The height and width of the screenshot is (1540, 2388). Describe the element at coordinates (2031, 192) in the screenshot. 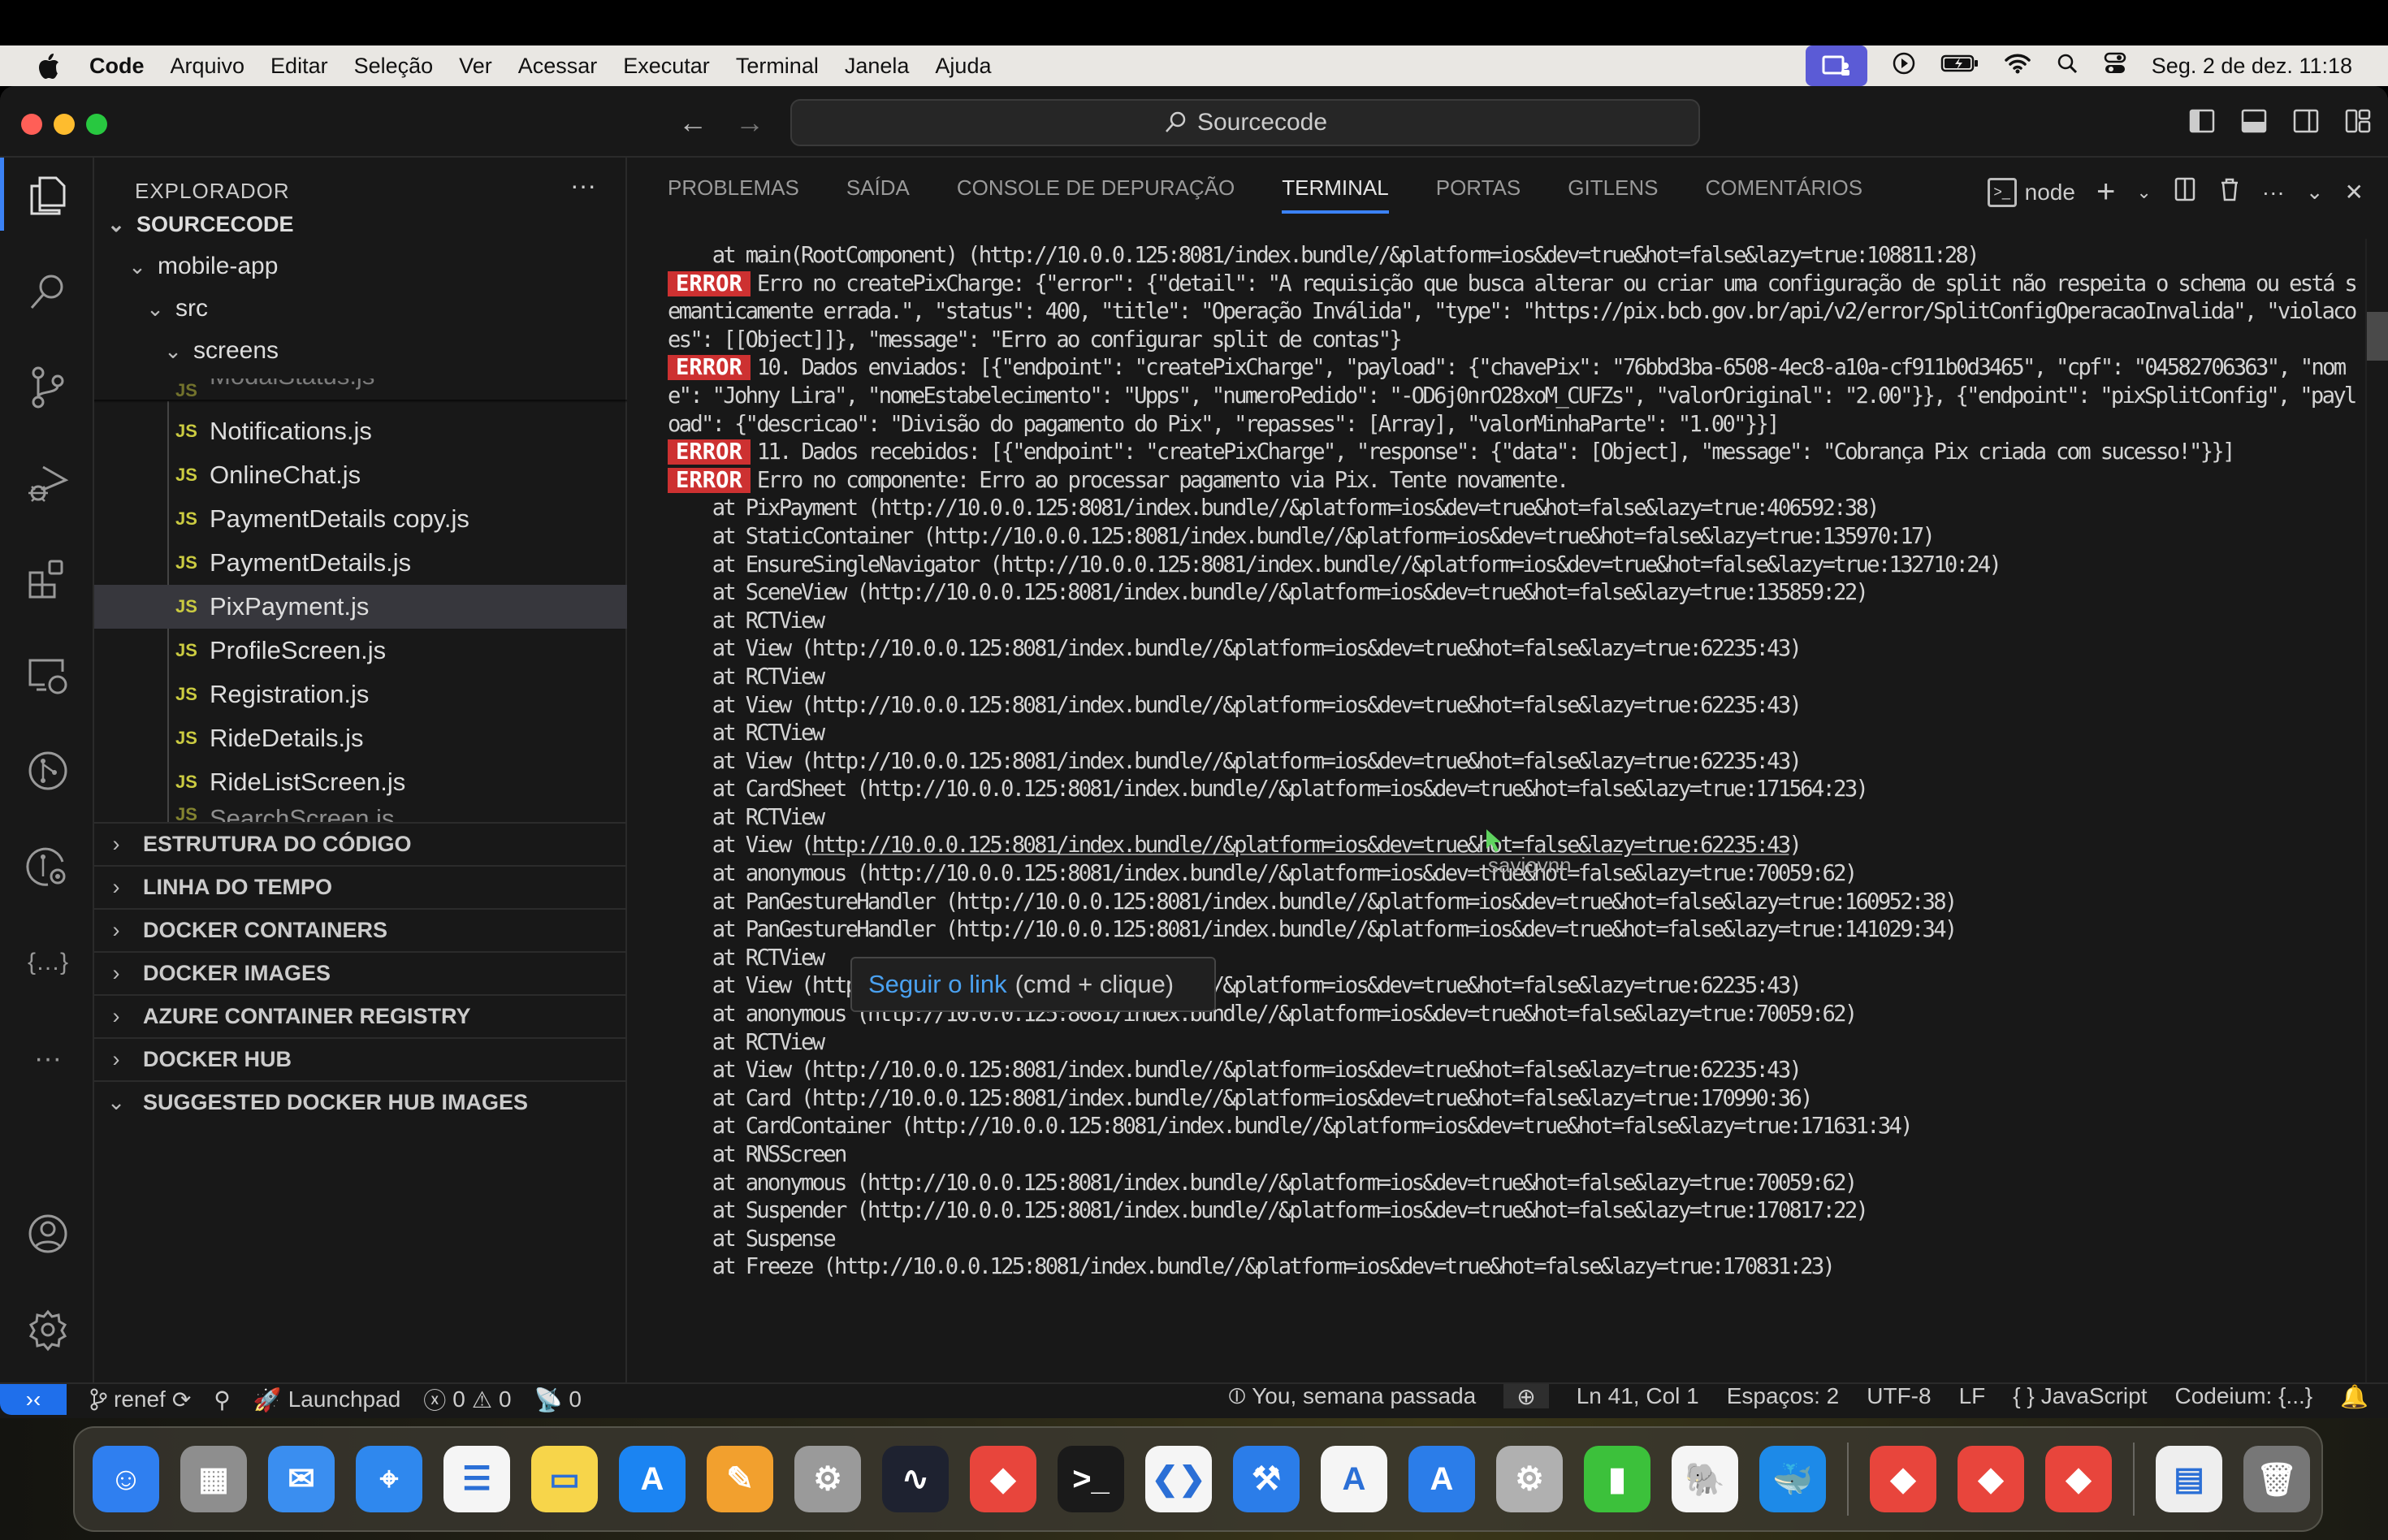

I see `terminal-selector: >_ node` at that location.